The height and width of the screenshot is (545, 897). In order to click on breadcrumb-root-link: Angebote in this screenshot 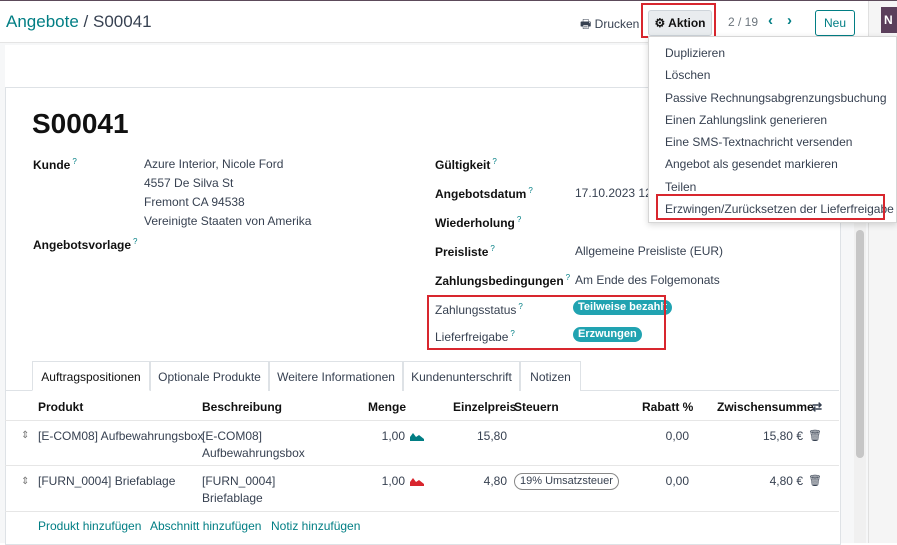, I will do `click(42, 21)`.